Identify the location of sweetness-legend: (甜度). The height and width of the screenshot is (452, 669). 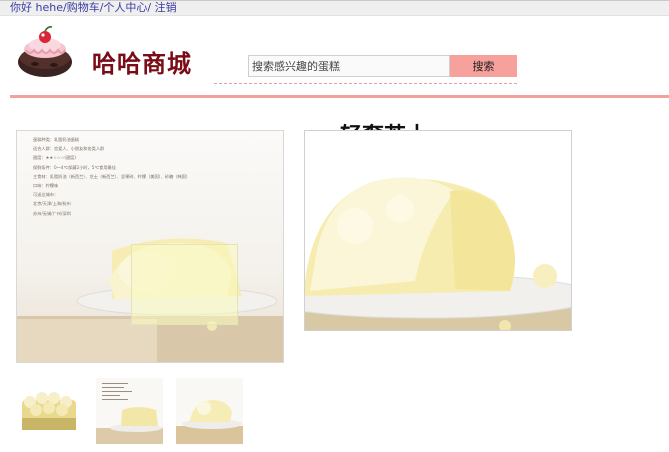
(70, 158).